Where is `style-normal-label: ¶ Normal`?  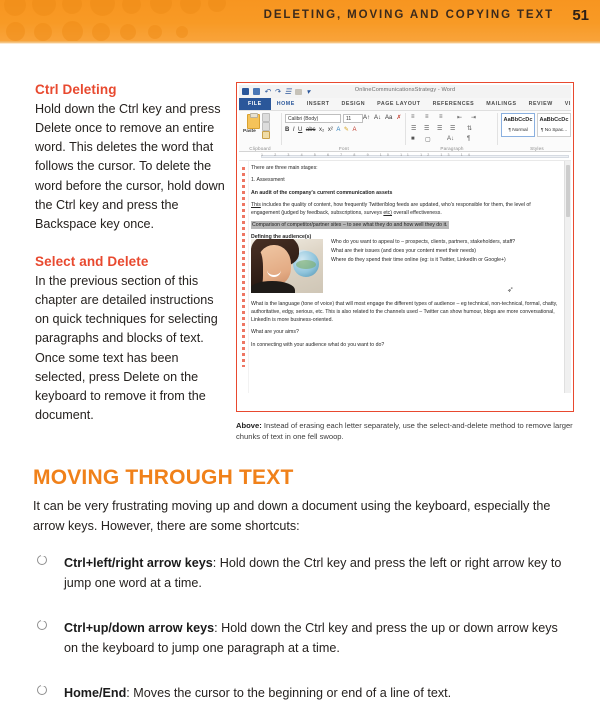
style-normal-label: ¶ Normal is located at coordinates (518, 130).